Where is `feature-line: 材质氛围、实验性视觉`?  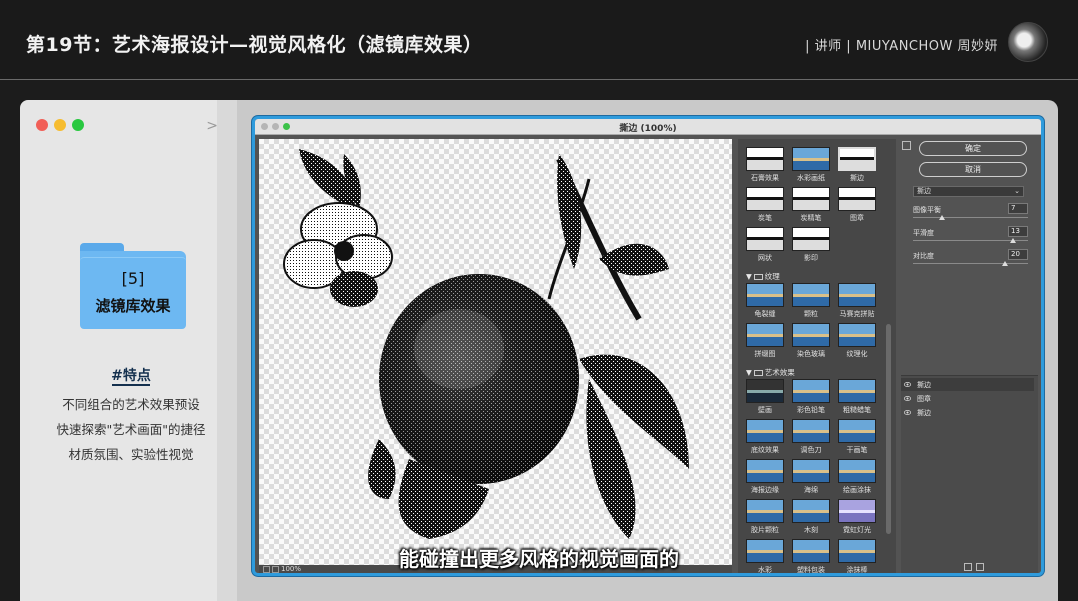
feature-line: 材质氛围、实验性视觉 is located at coordinates (131, 454).